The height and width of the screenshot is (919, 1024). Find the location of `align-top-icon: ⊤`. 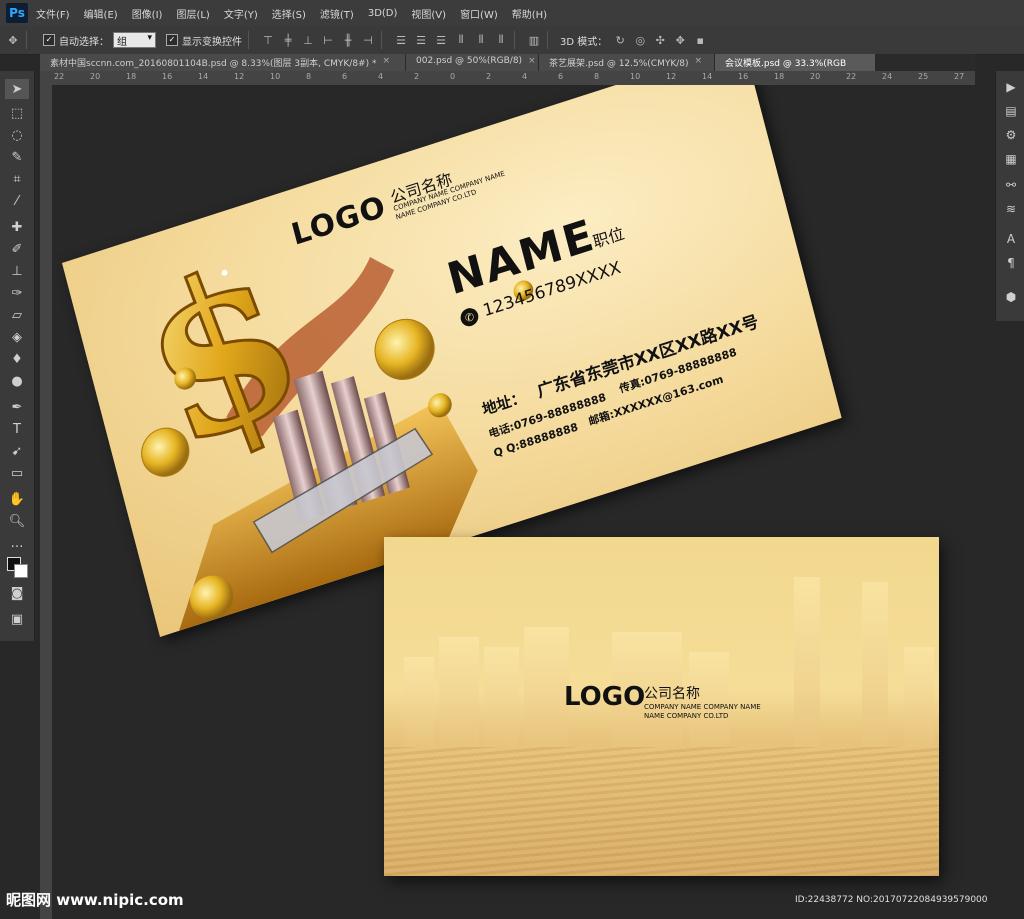

align-top-icon: ⊤ is located at coordinates (268, 40).